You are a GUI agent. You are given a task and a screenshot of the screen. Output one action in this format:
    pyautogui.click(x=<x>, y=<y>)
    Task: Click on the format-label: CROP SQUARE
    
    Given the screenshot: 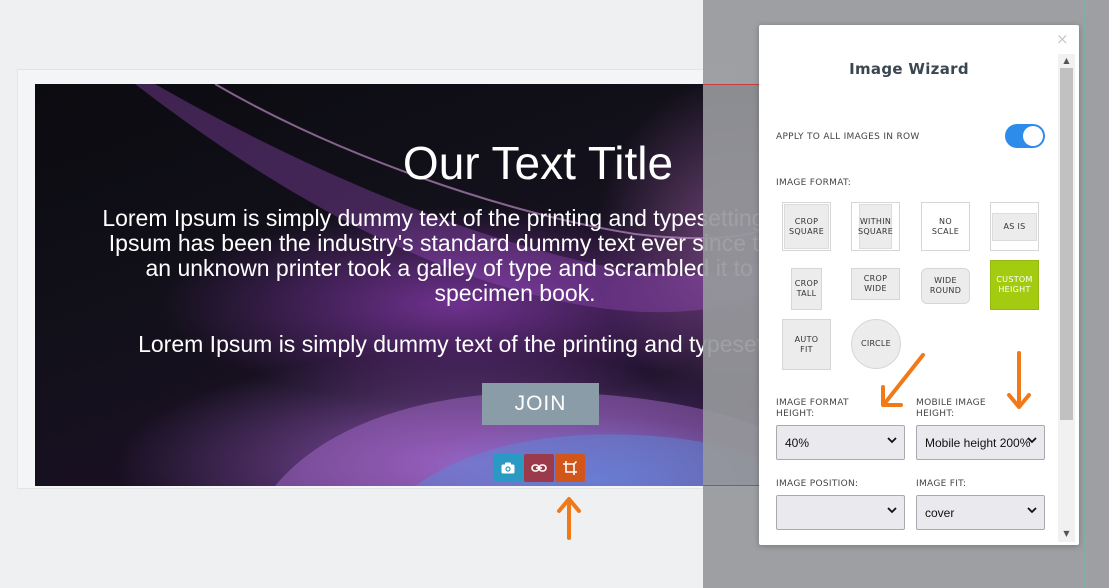 What is the action you would take?
    pyautogui.click(x=806, y=226)
    